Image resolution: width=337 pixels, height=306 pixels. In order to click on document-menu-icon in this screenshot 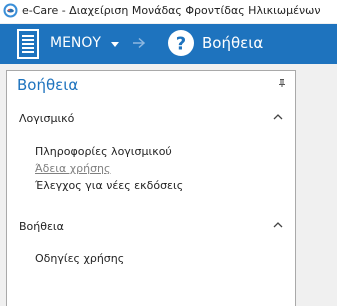, I will do `click(28, 44)`.